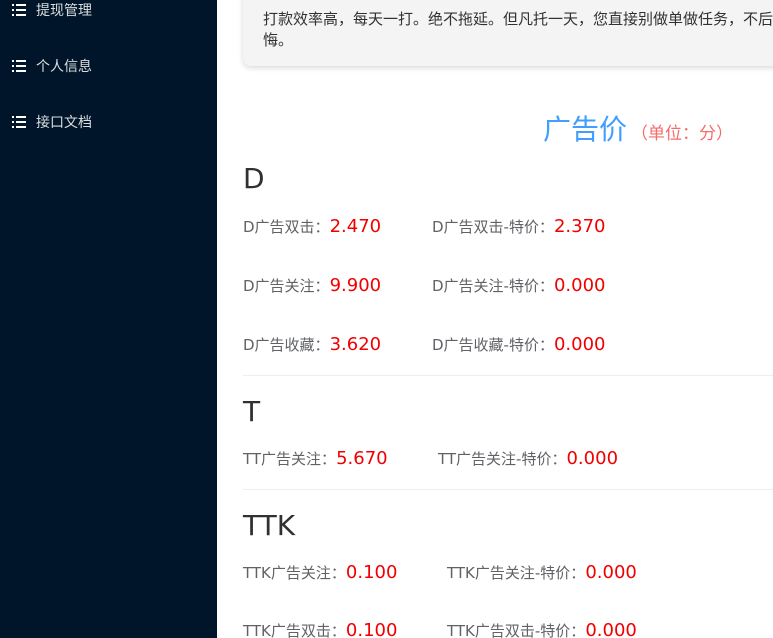  What do you see at coordinates (355, 285) in the screenshot?
I see `price-value: 9.900` at bounding box center [355, 285].